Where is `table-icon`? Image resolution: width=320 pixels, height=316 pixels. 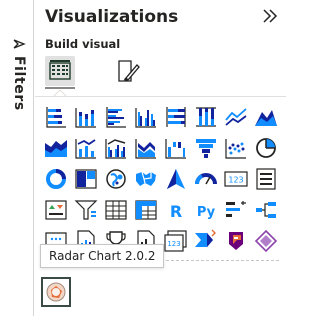
table-icon is located at coordinates (116, 210).